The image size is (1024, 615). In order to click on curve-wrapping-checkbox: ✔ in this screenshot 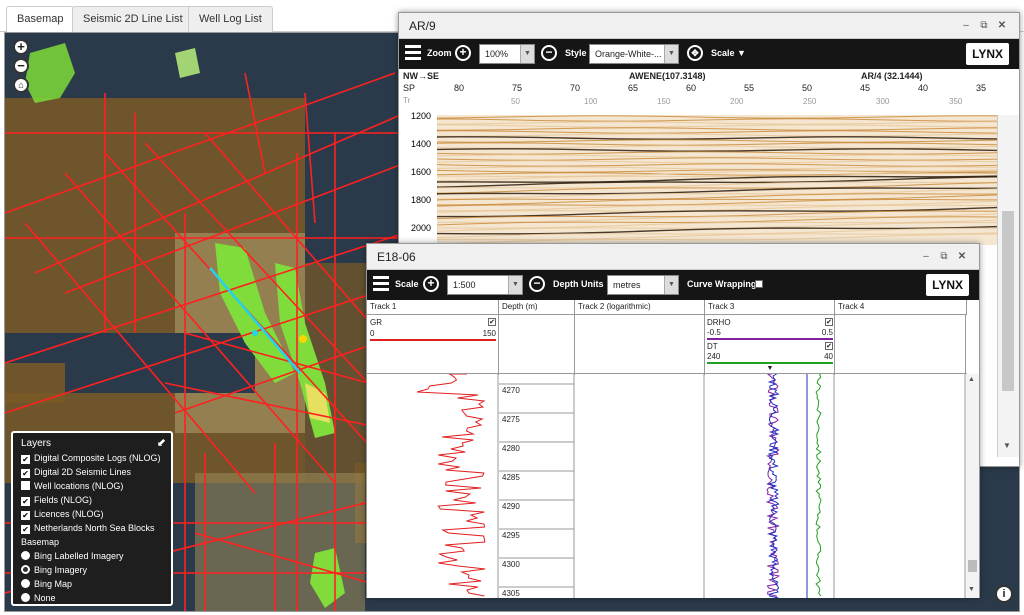, I will do `click(759, 284)`.